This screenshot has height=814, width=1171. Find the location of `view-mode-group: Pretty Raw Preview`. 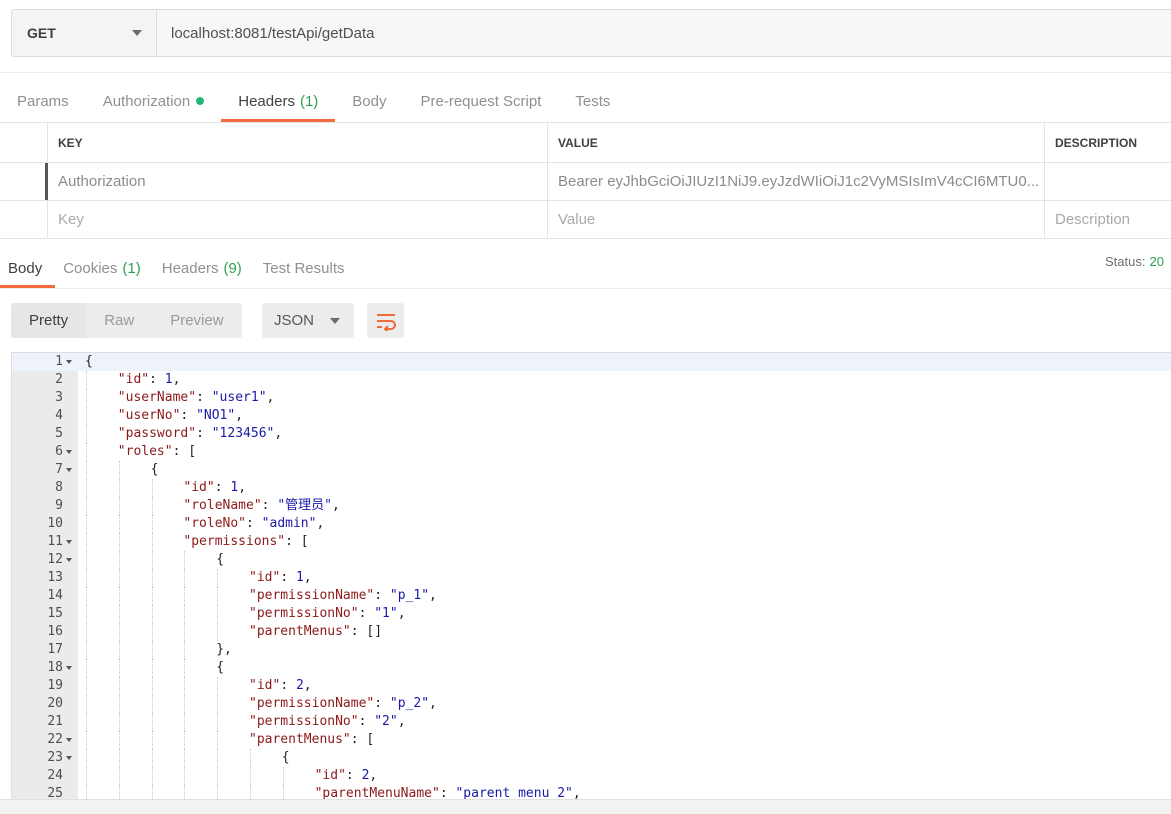

view-mode-group: Pretty Raw Preview is located at coordinates (126, 320).